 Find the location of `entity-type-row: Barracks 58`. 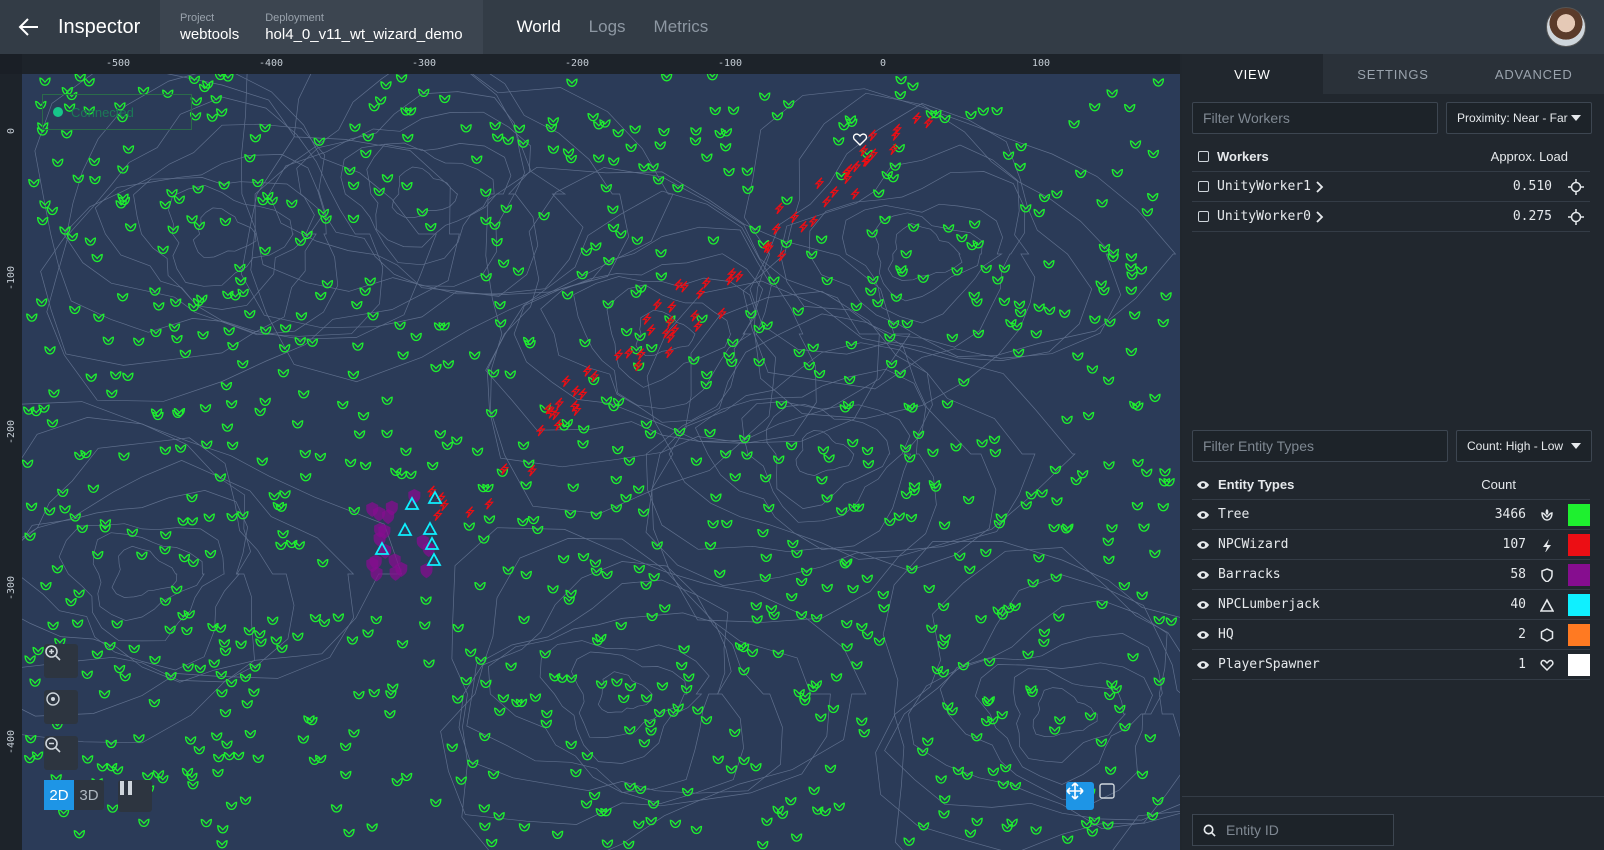

entity-type-row: Barracks 58 is located at coordinates (1391, 575).